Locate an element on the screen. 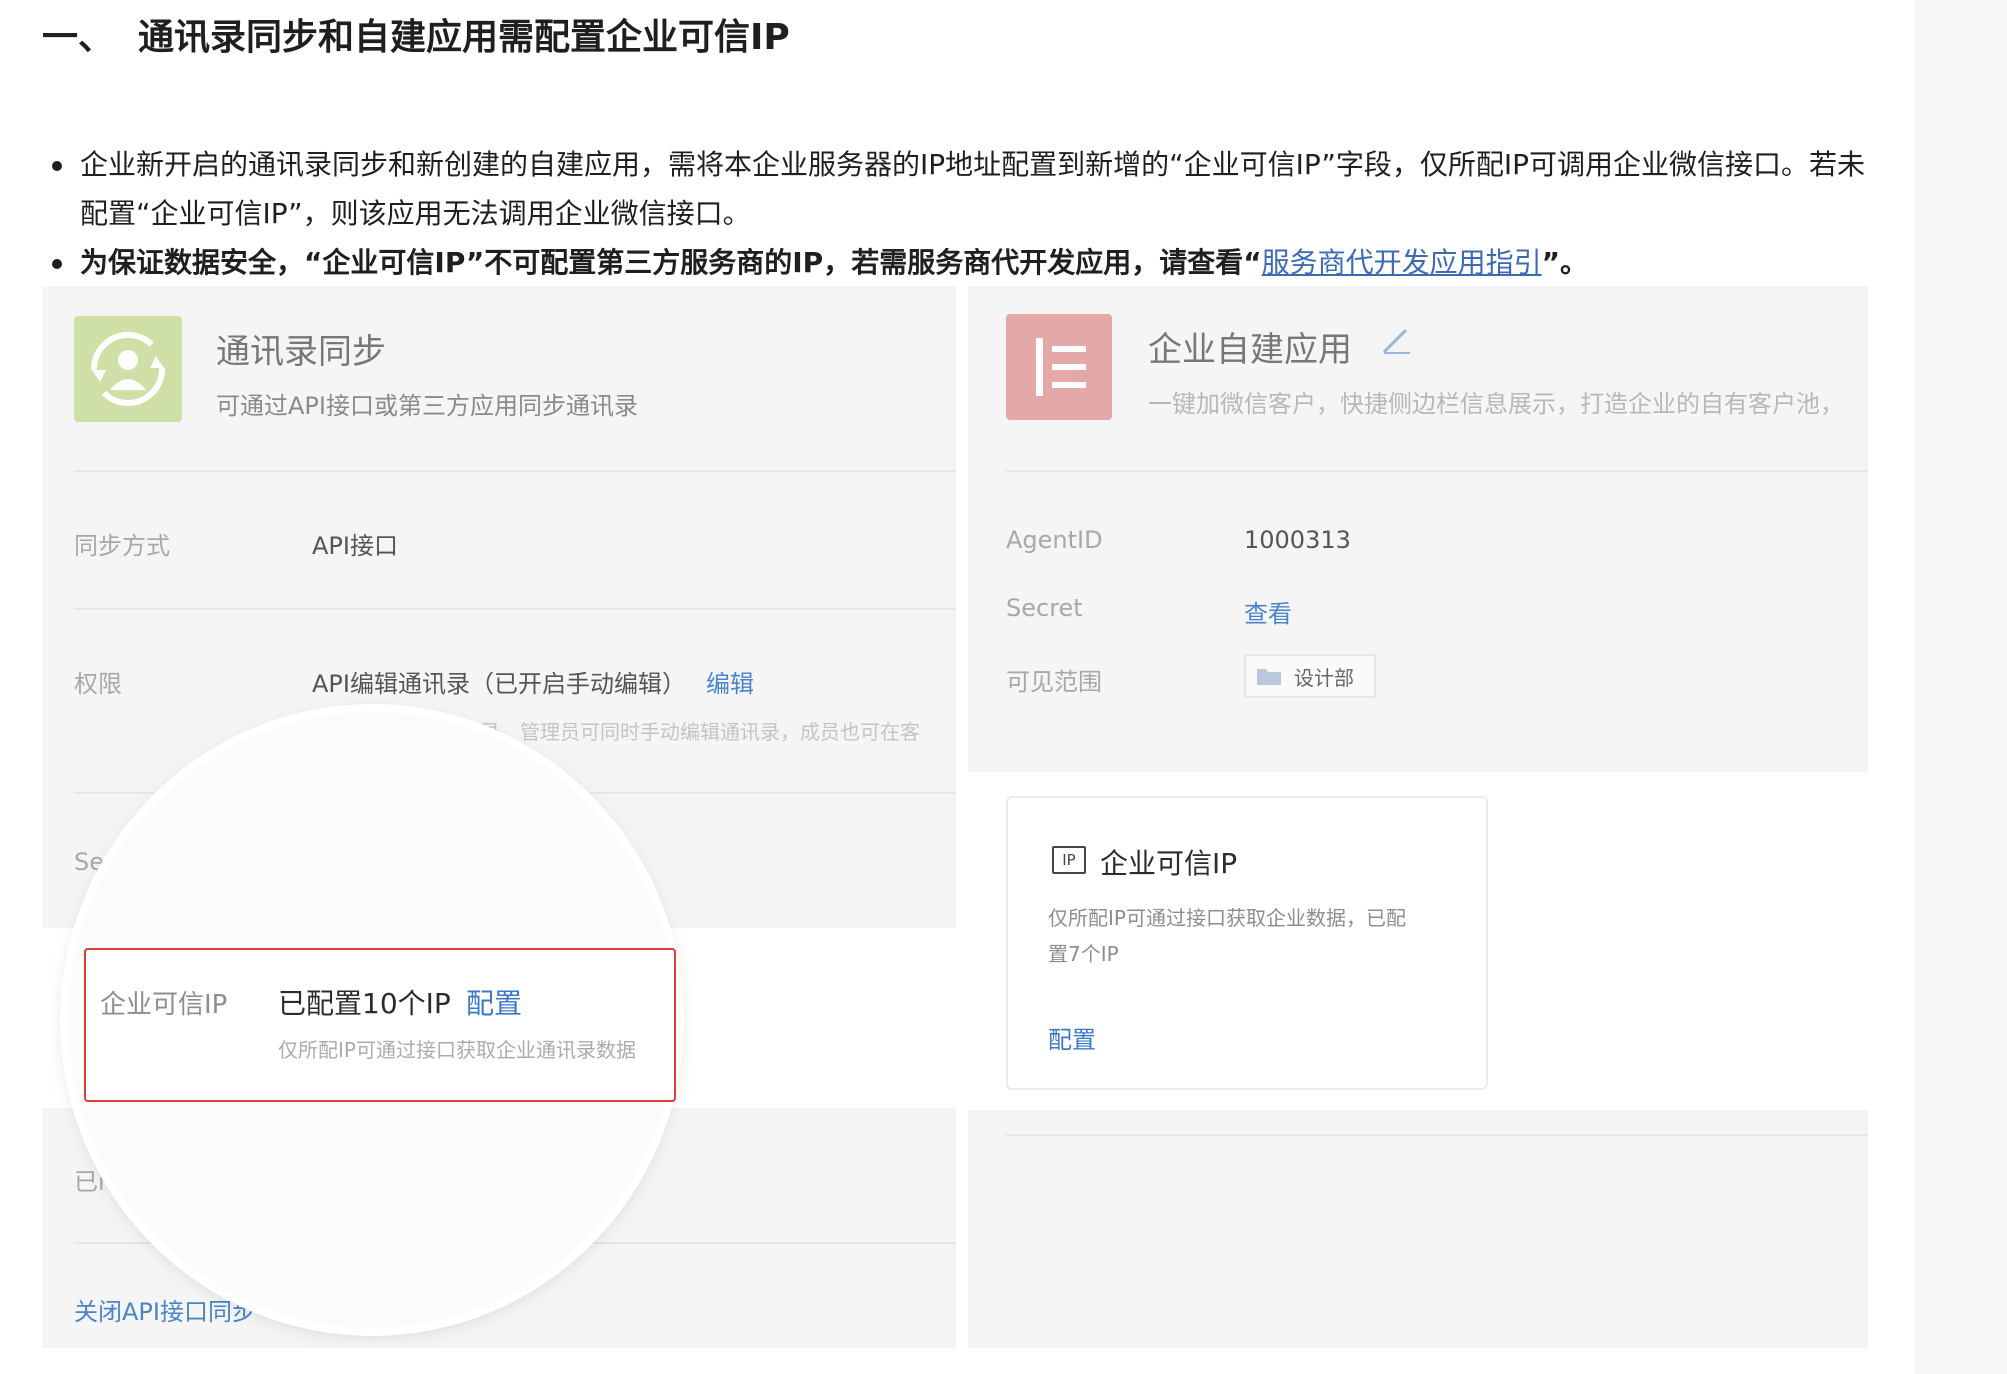 Image resolution: width=2007 pixels, height=1374 pixels. custom-app-title: 企业自建应用 is located at coordinates (1250, 350).